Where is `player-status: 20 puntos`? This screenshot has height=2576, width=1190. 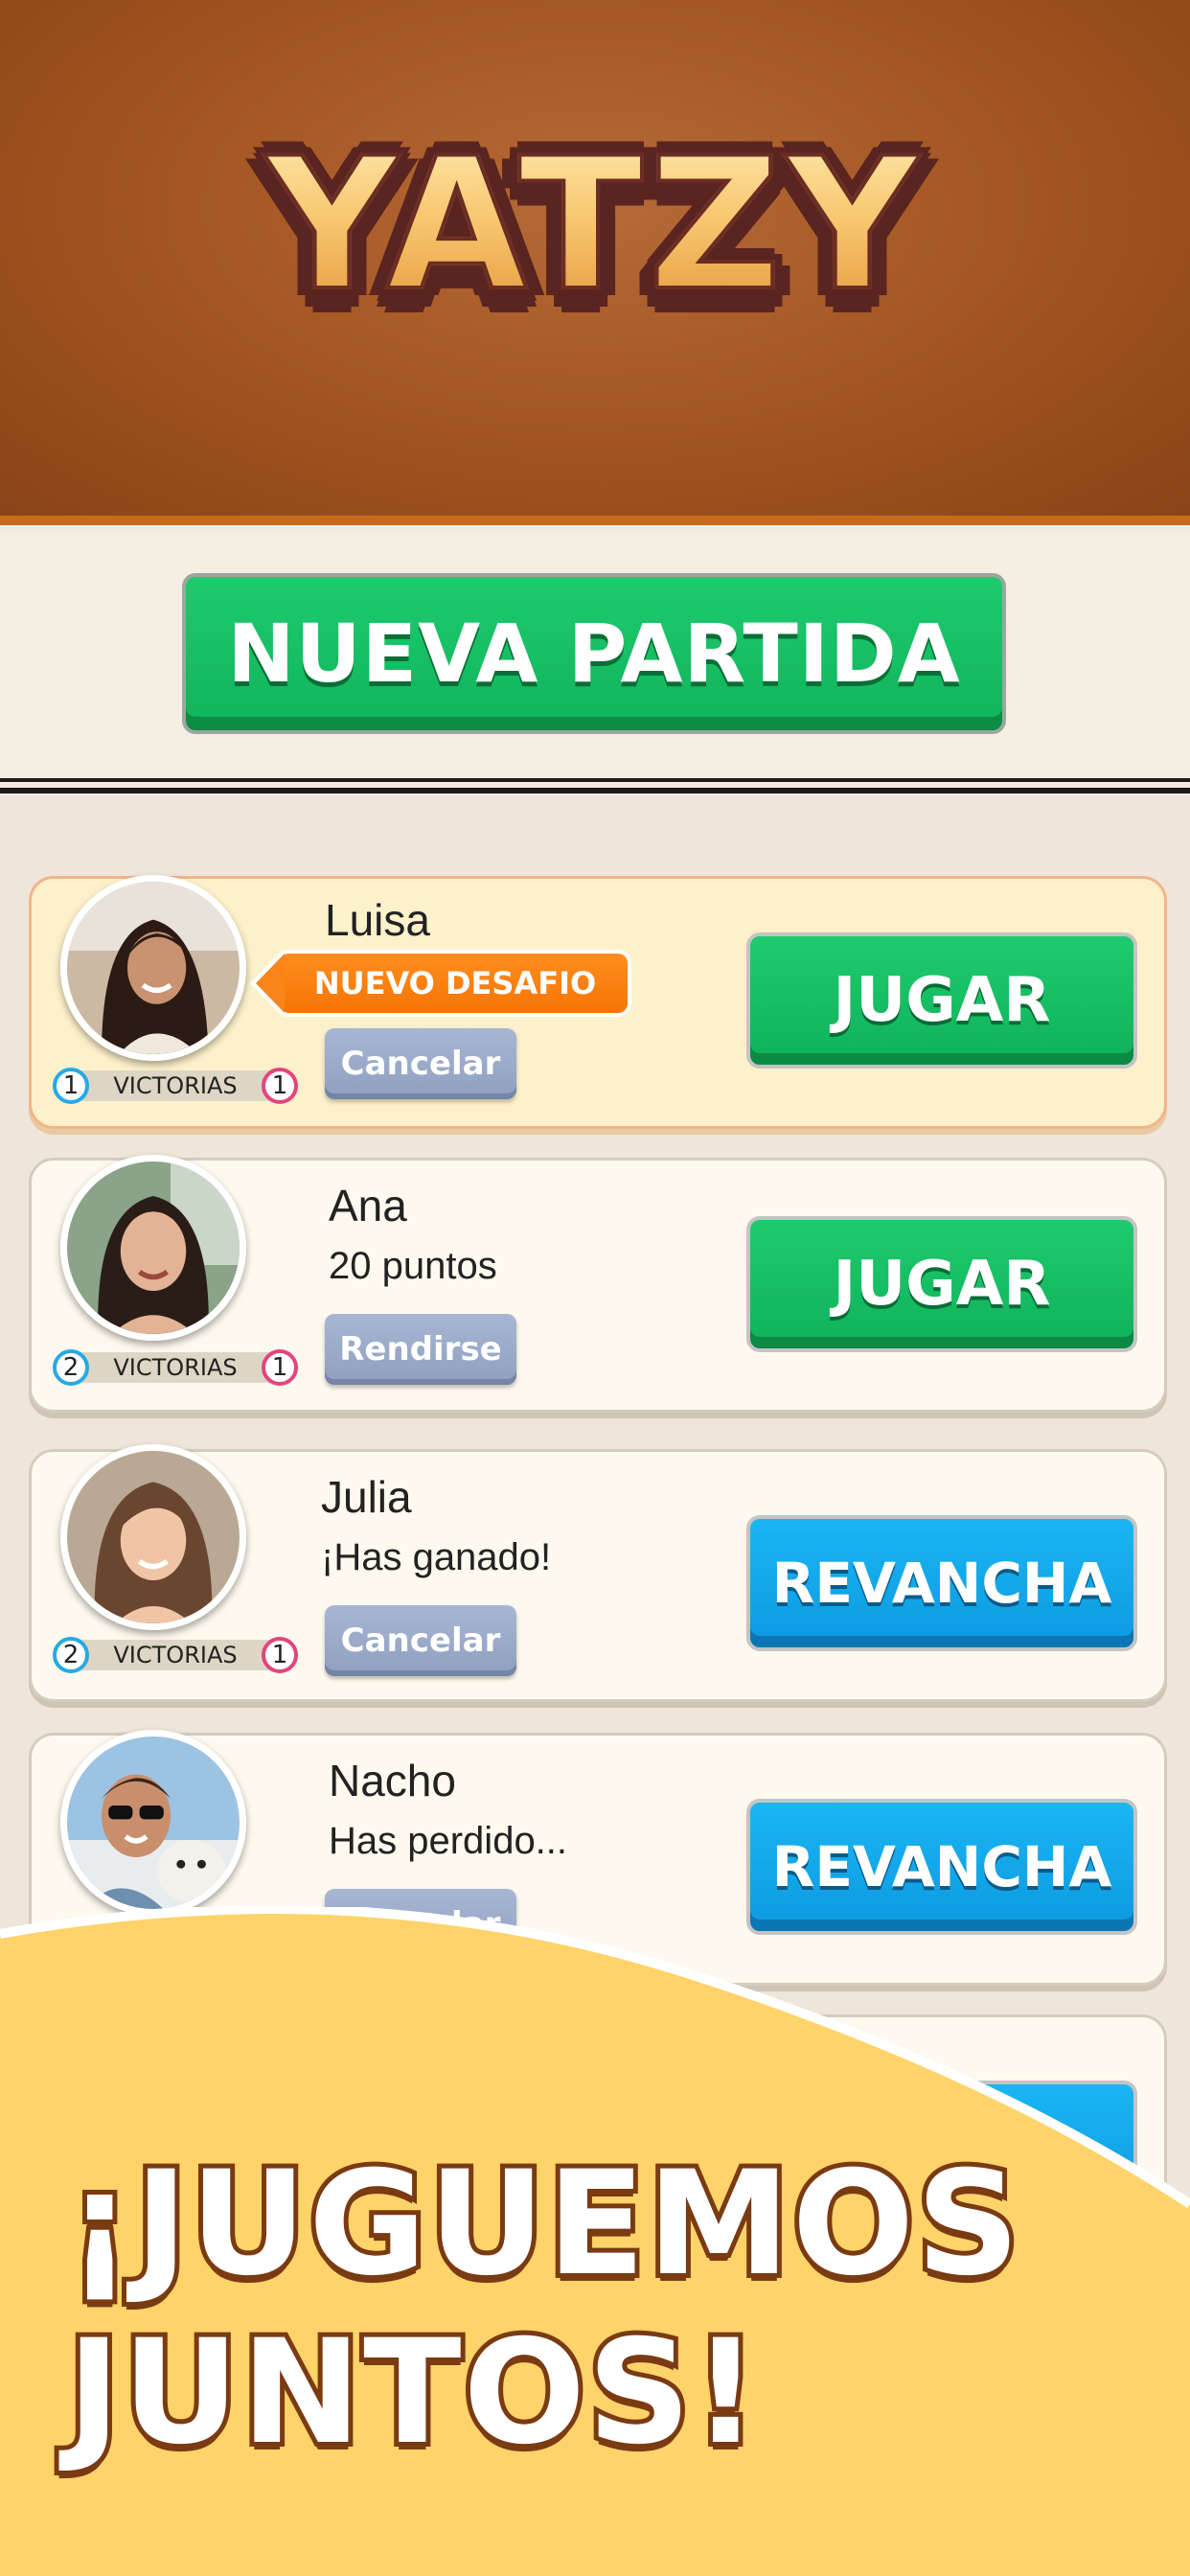 player-status: 20 puntos is located at coordinates (413, 1266).